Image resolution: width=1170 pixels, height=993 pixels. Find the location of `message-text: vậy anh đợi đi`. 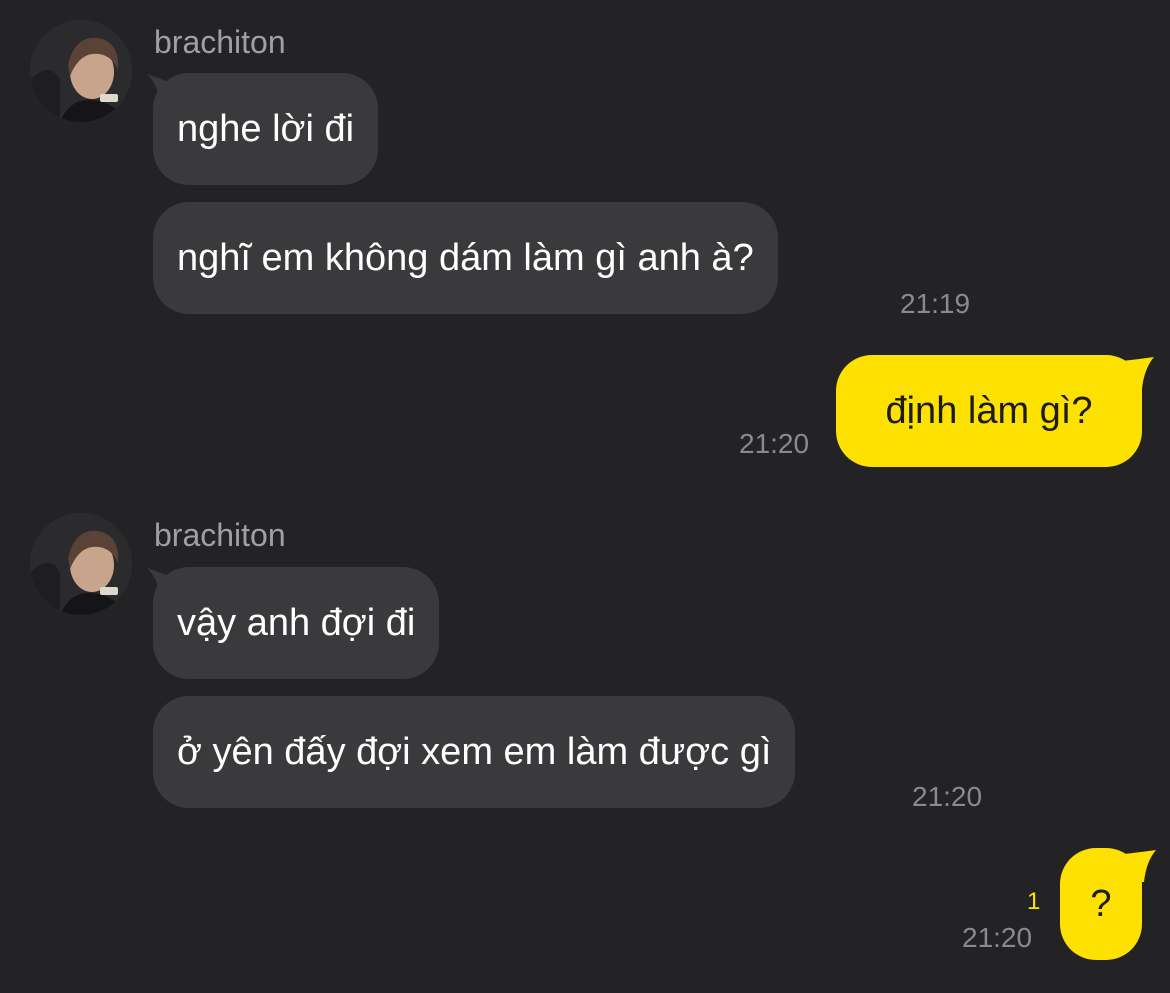

message-text: vậy anh đợi đi is located at coordinates (296, 623).